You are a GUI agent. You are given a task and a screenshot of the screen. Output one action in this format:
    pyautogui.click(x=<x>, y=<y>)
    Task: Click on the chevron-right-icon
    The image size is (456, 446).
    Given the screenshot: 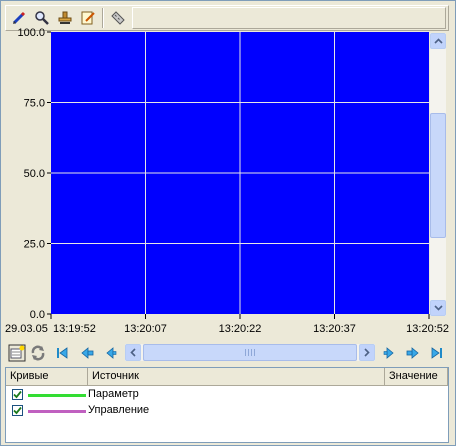 What is the action you would take?
    pyautogui.click(x=367, y=352)
    